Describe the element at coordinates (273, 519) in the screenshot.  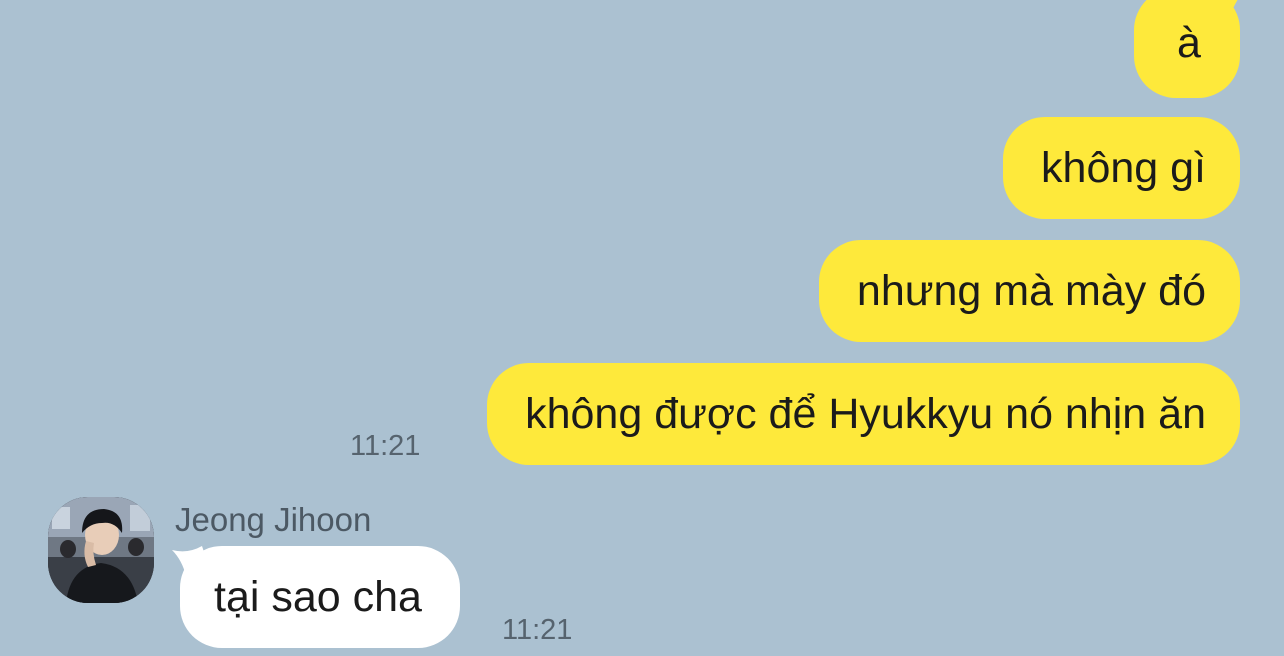
I see `sender-name: Jeong Jihoon` at that location.